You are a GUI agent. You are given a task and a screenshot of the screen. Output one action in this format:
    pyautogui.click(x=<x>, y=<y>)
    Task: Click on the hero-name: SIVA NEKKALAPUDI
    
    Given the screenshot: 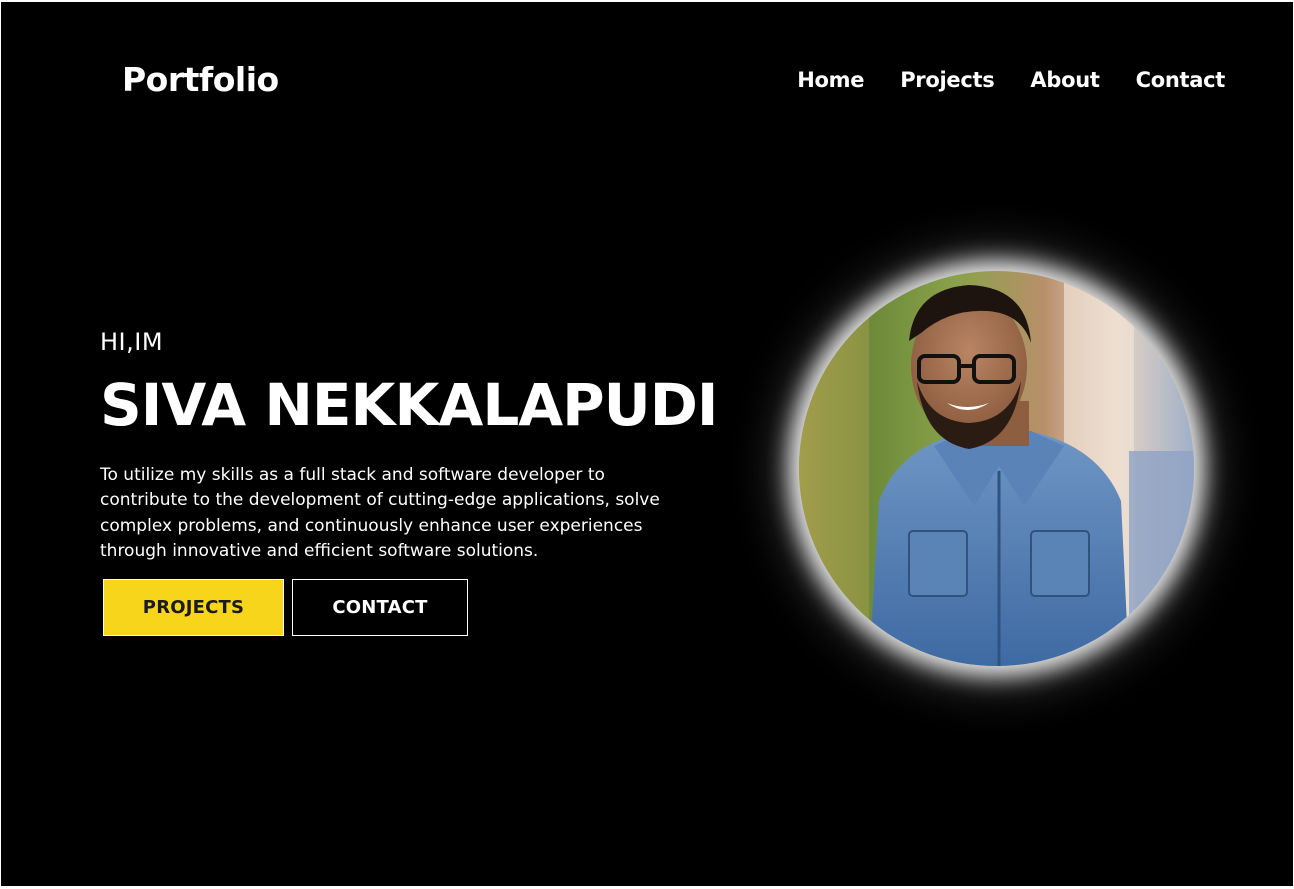 What is the action you would take?
    pyautogui.click(x=409, y=405)
    